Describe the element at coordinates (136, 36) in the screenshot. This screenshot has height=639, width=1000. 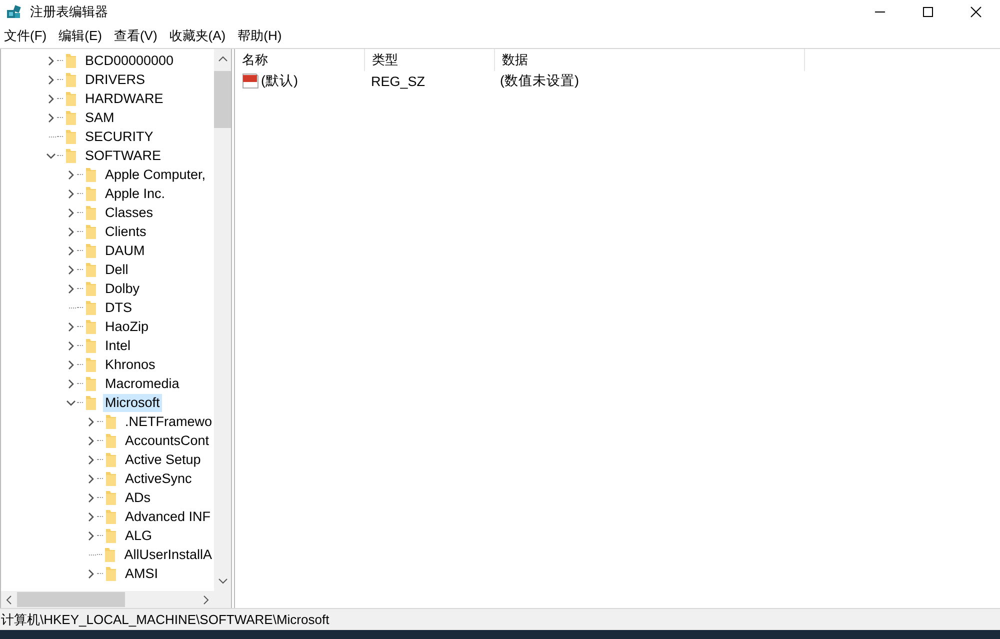
I see `menu-item: 查看(V)` at that location.